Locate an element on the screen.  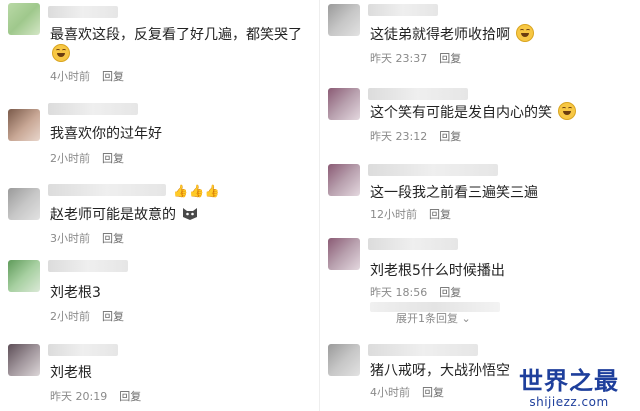
comment-time: 昨天 20:19 is located at coordinates (79, 396).